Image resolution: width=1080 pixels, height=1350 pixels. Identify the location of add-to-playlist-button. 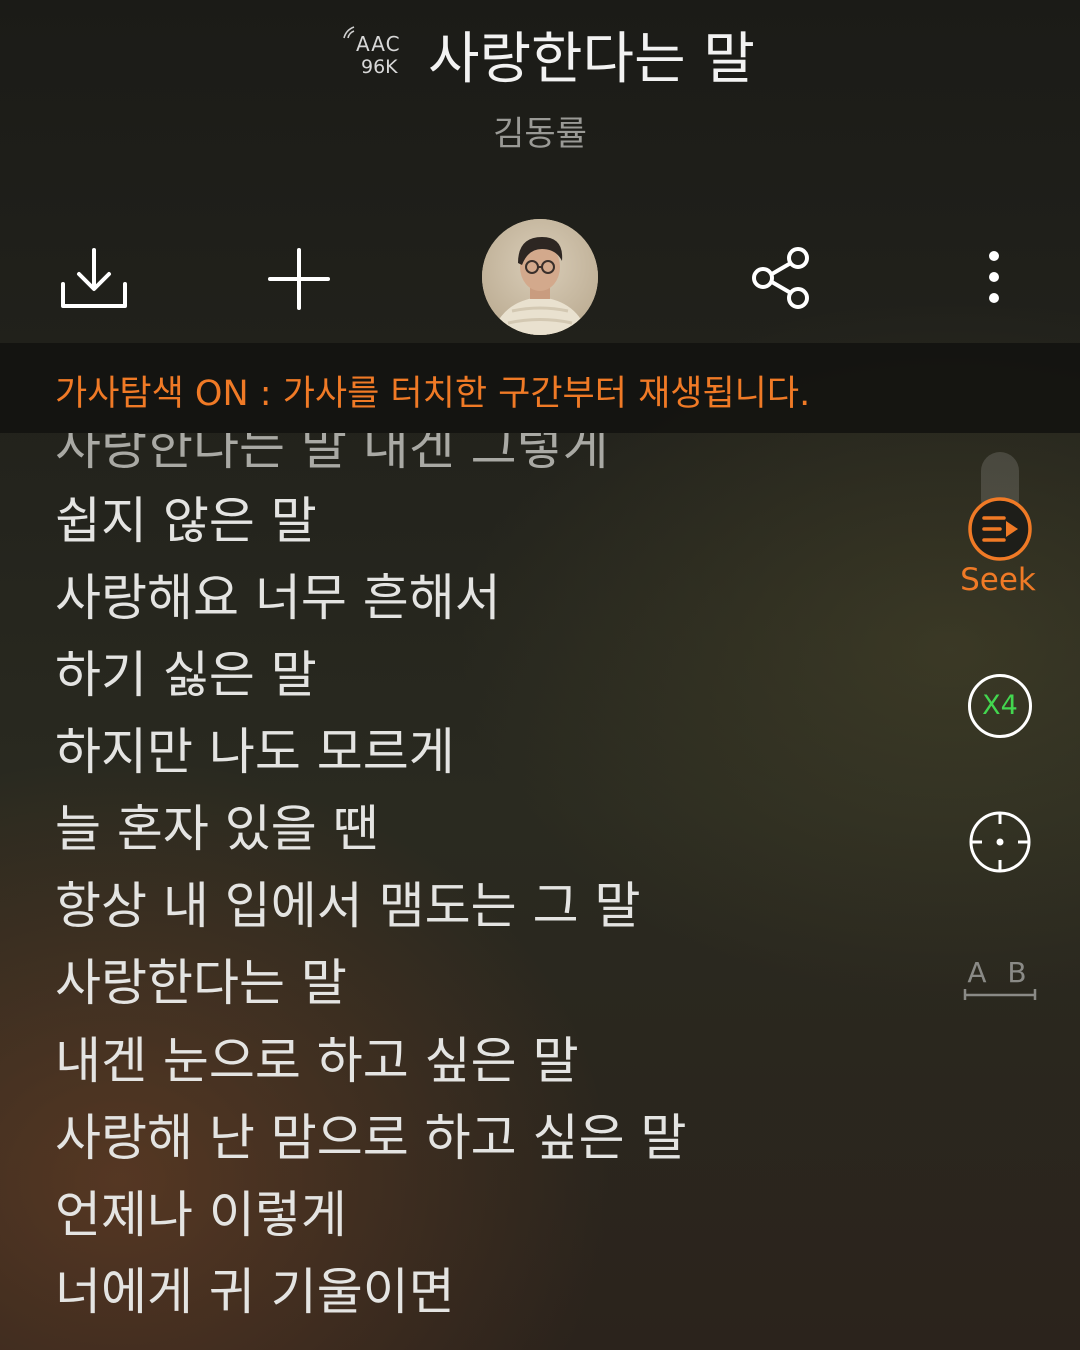
(299, 279).